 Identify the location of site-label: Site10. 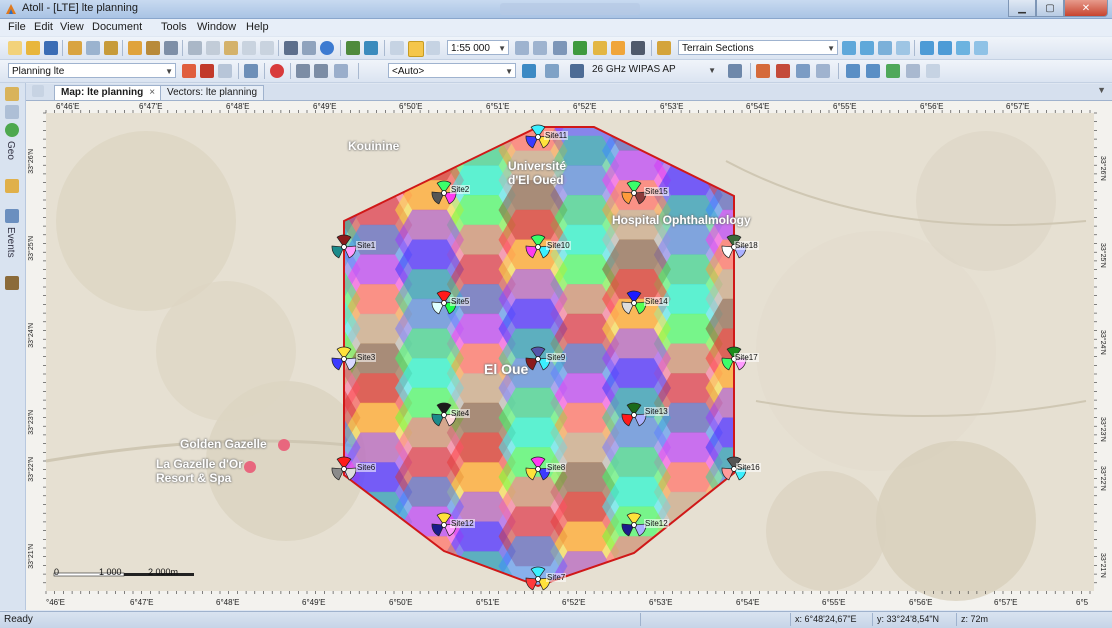
(558, 245).